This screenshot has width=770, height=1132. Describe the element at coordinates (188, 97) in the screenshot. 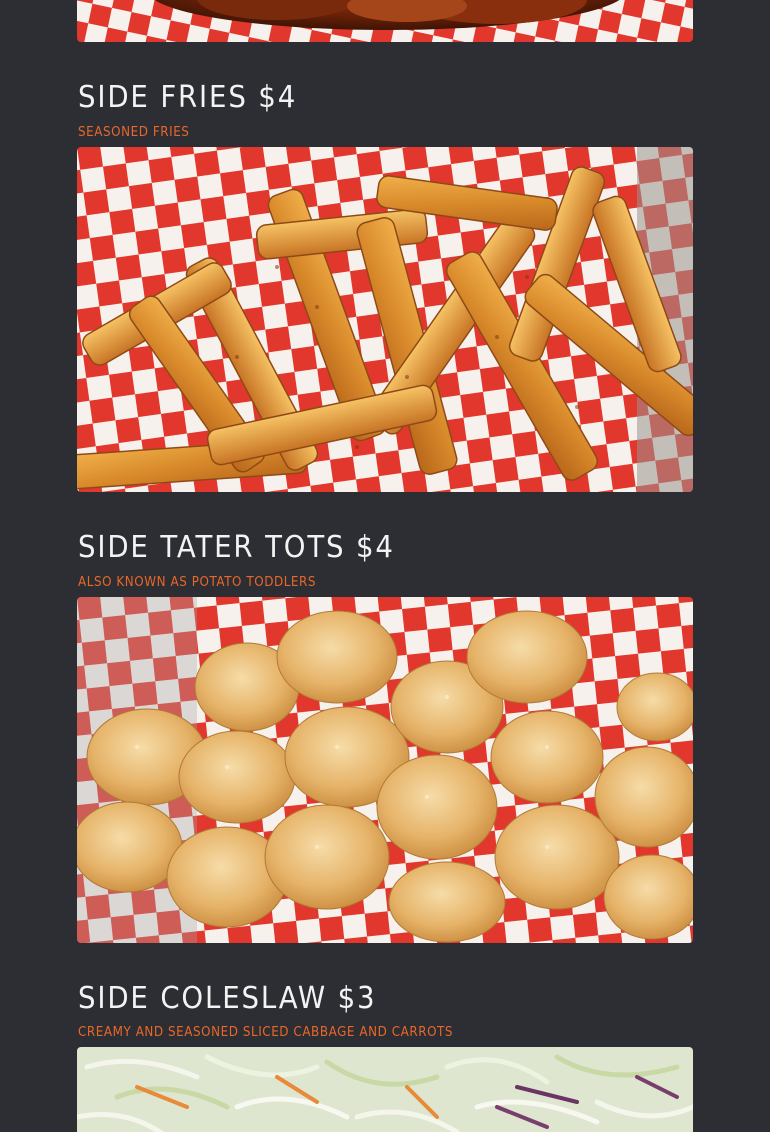

I see `item-title-fries: SIDE FRIES $4` at that location.